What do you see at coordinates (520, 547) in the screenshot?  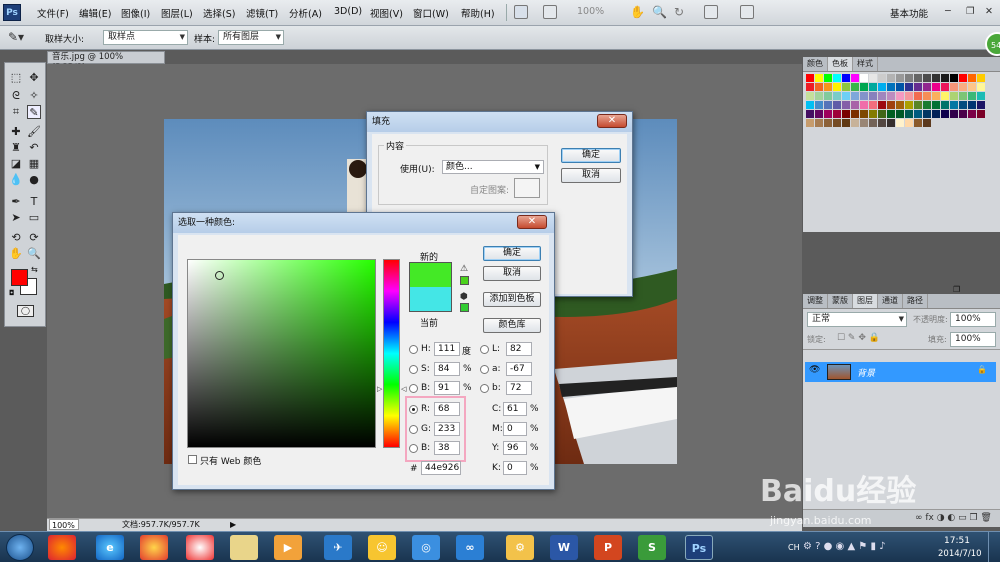 I see `settings-app-icon: ⚙` at bounding box center [520, 547].